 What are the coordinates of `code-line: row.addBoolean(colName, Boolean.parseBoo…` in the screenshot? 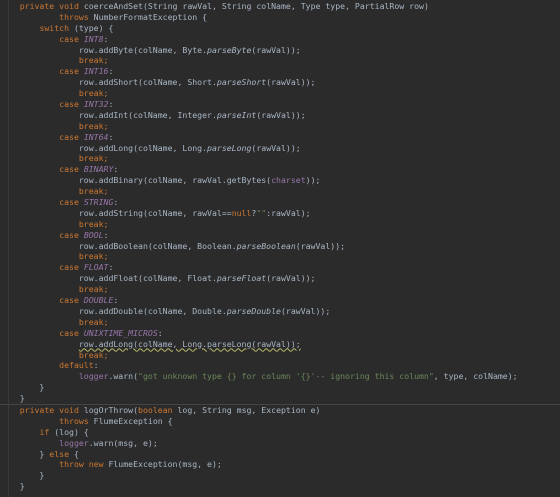 It's located at (280, 246).